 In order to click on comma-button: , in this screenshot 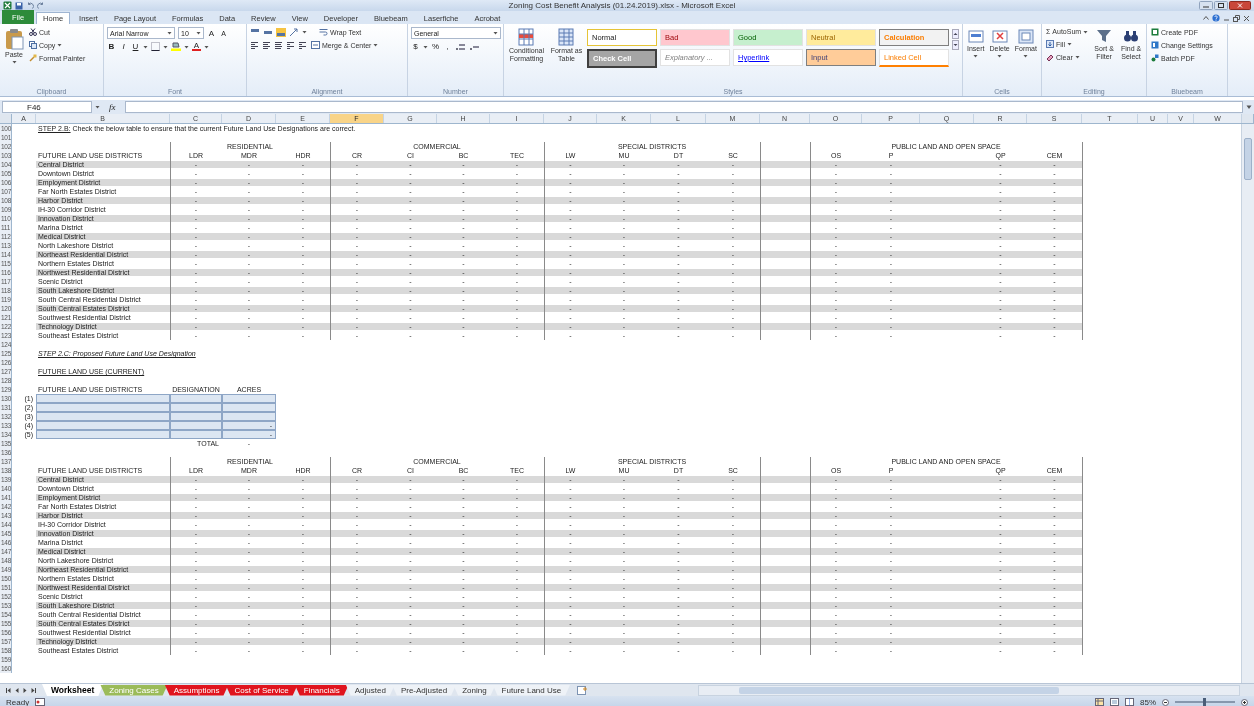, I will do `click(447, 46)`.